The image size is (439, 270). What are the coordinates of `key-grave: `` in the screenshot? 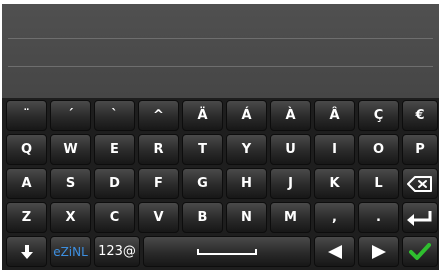 It's located at (114, 115).